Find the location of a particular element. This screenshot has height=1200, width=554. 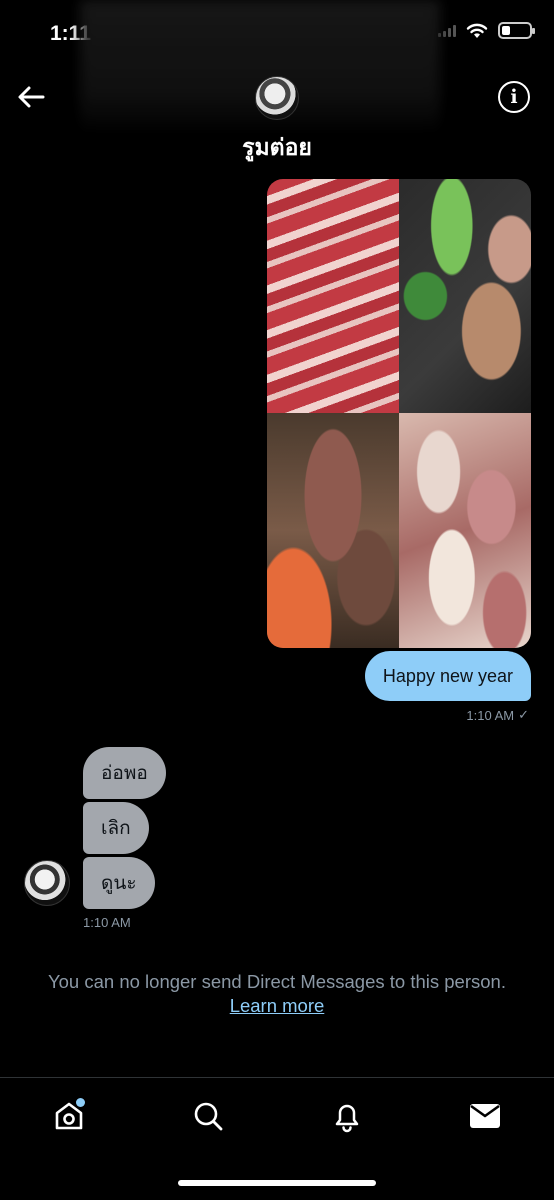

home-indicator is located at coordinates (277, 1183).